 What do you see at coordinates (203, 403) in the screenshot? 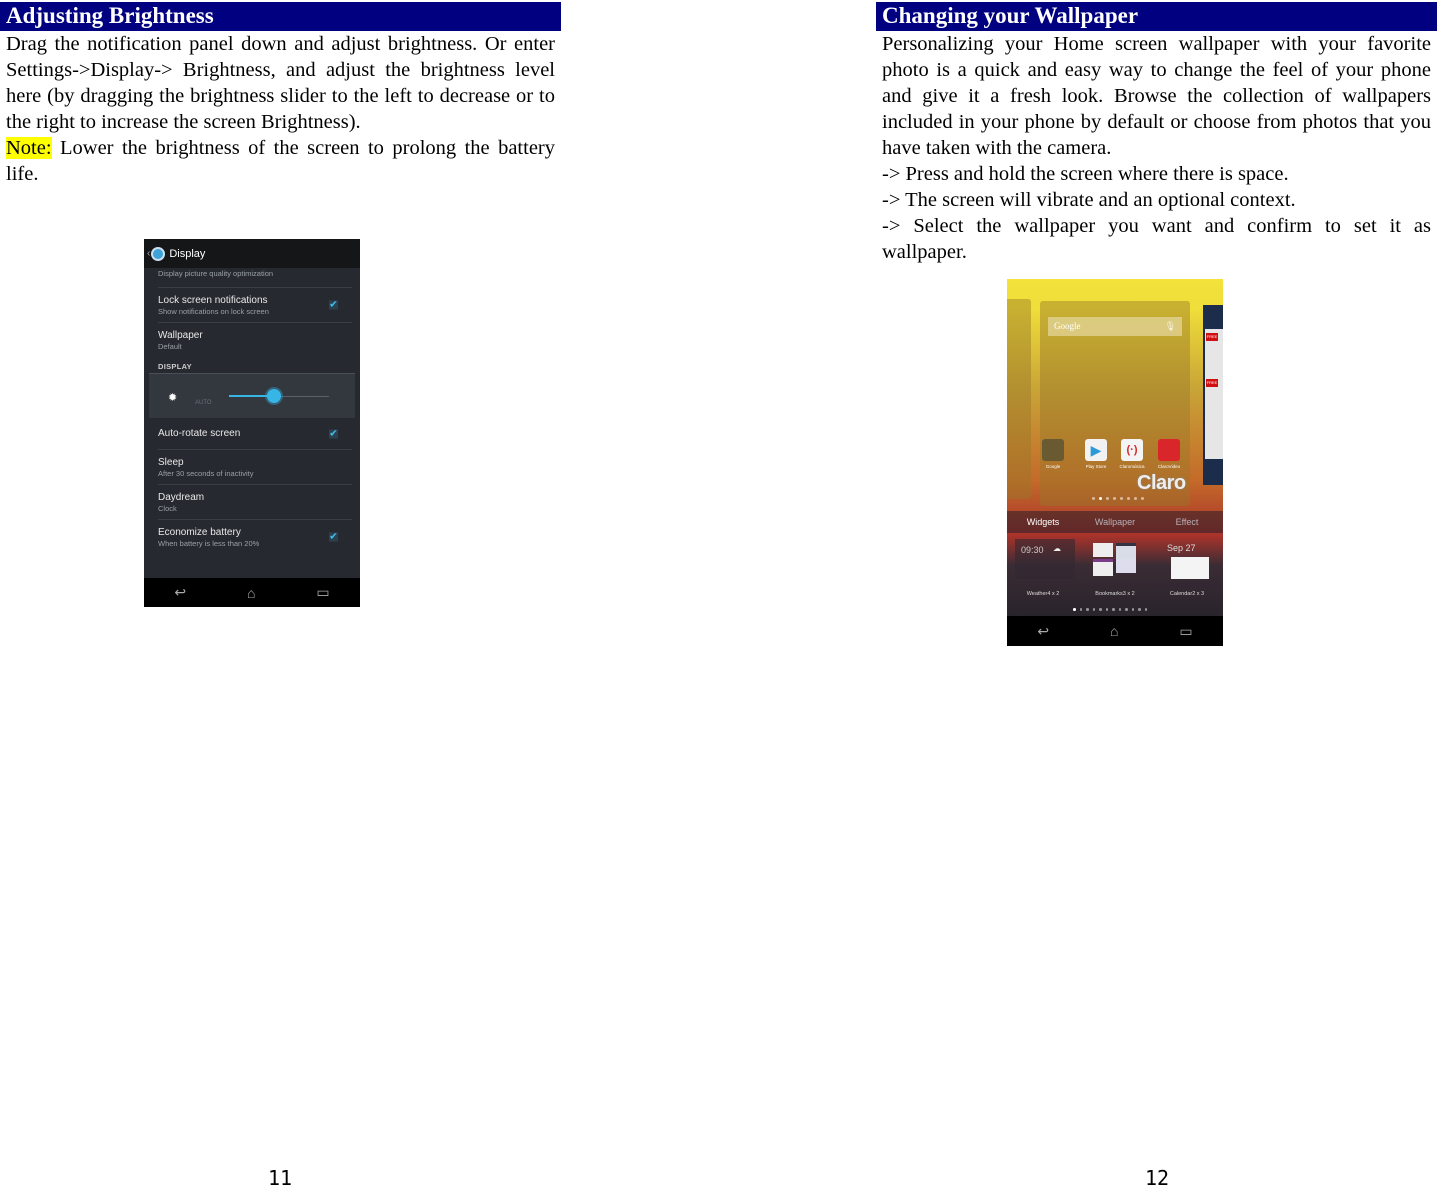
I see `auto-brightness-toggle: AUTO` at bounding box center [203, 403].